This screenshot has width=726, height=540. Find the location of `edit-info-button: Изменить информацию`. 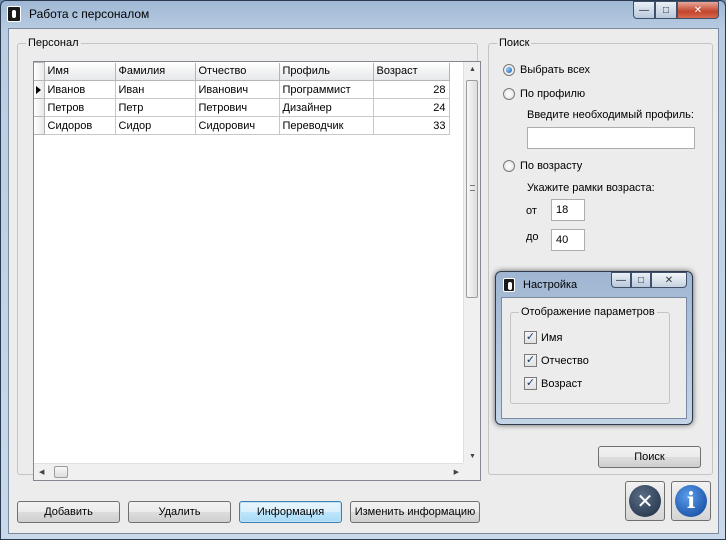

edit-info-button: Изменить информацию is located at coordinates (415, 512).